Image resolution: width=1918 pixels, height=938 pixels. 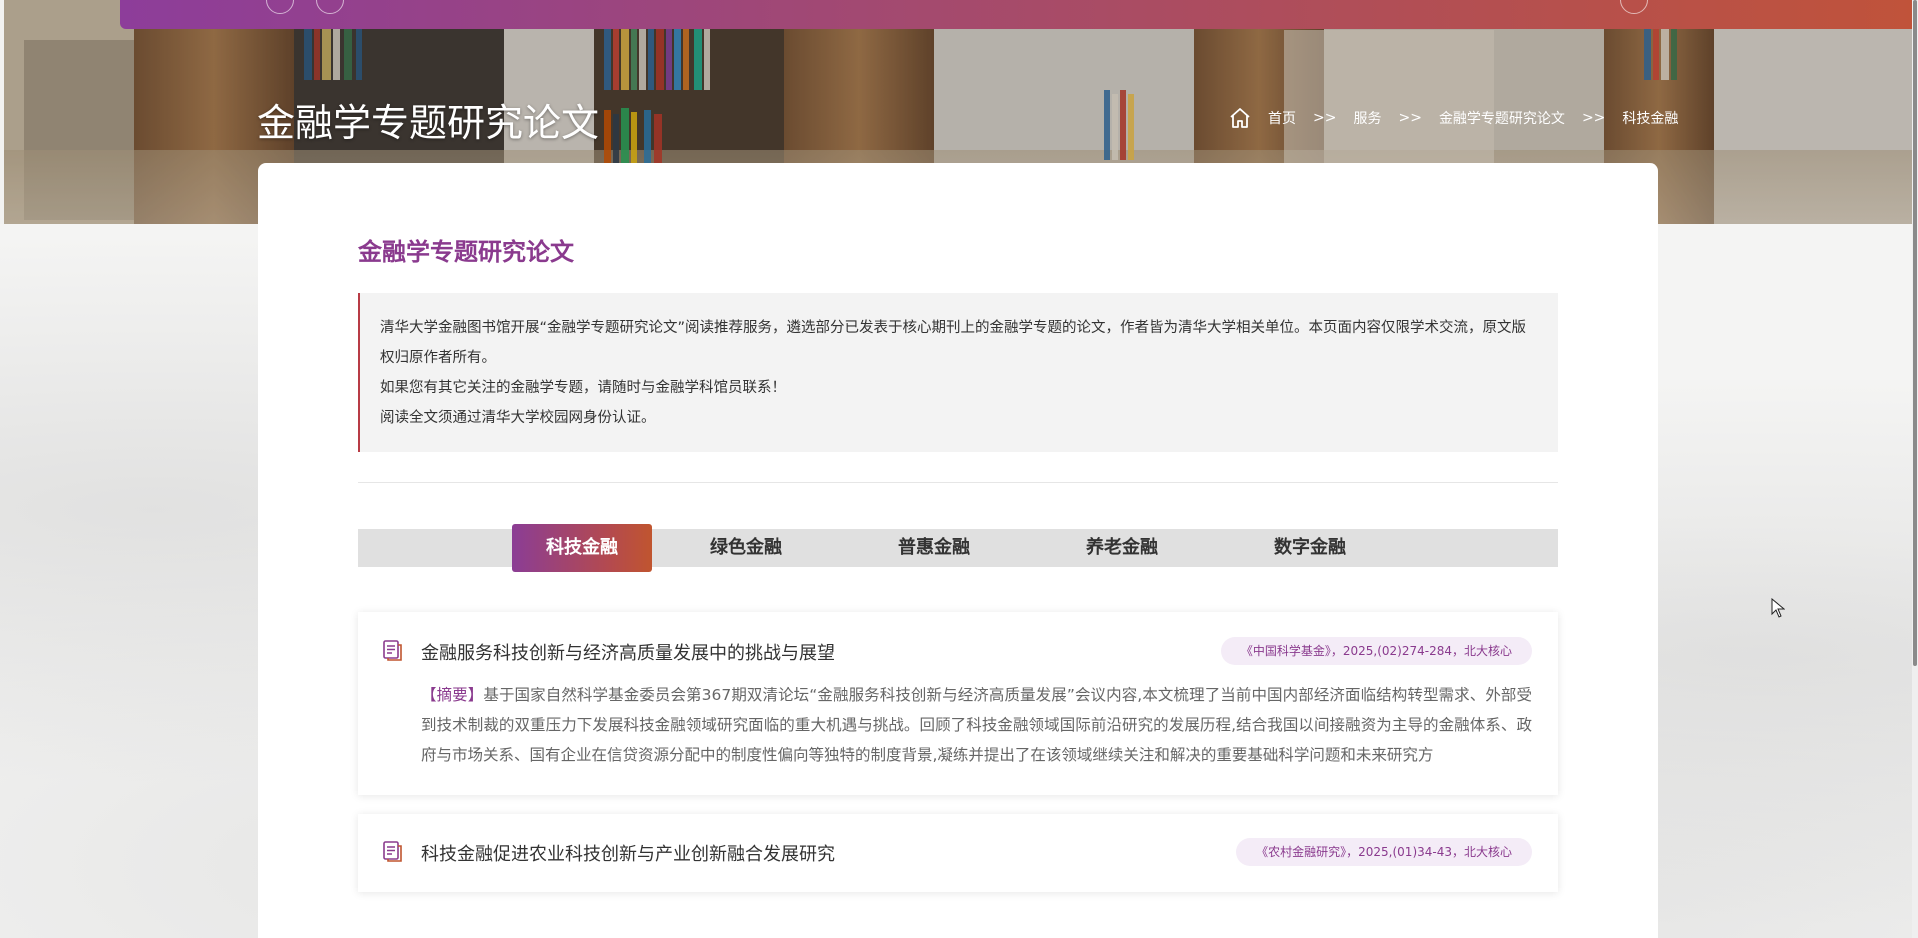 I want to click on topic-tabs: 科技金融 绿色金融 普惠金融 养老金融 数字金融, so click(x=958, y=548).